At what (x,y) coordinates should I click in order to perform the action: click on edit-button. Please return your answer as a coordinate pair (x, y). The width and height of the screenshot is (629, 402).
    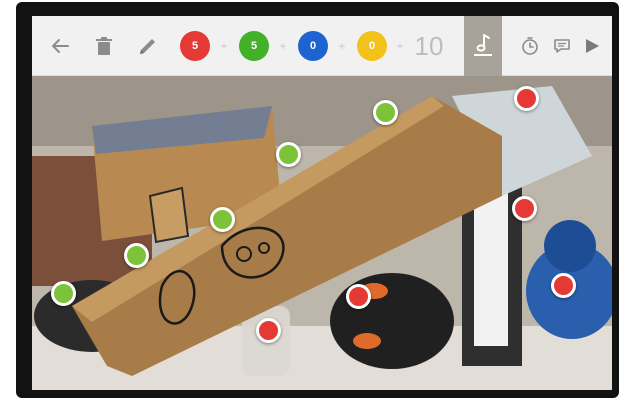
    Looking at the image, I should click on (148, 46).